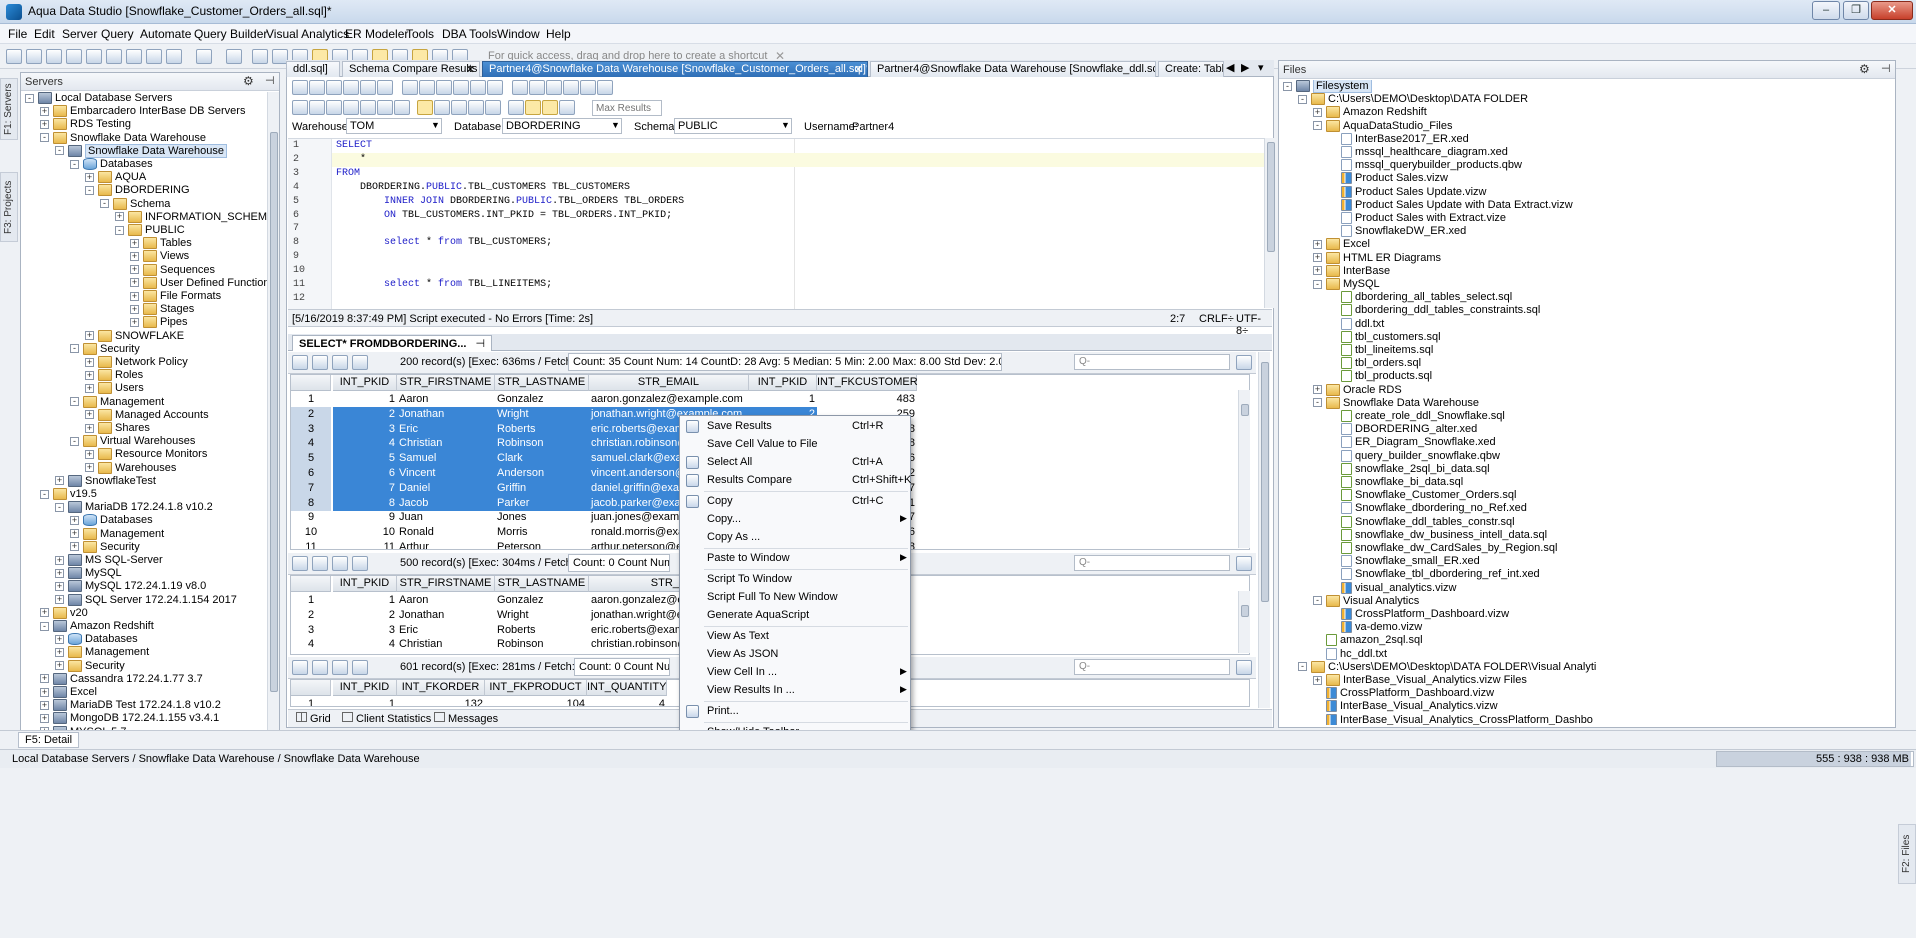 The image size is (1916, 938). What do you see at coordinates (365, 488) in the screenshot?
I see `grid-cell: 7` at bounding box center [365, 488].